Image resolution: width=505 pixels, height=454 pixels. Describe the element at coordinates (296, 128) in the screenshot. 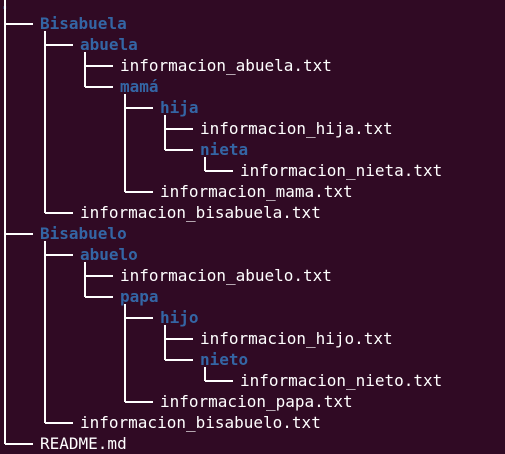

I see `tree-file-entry: informacion_hija.txt` at that location.